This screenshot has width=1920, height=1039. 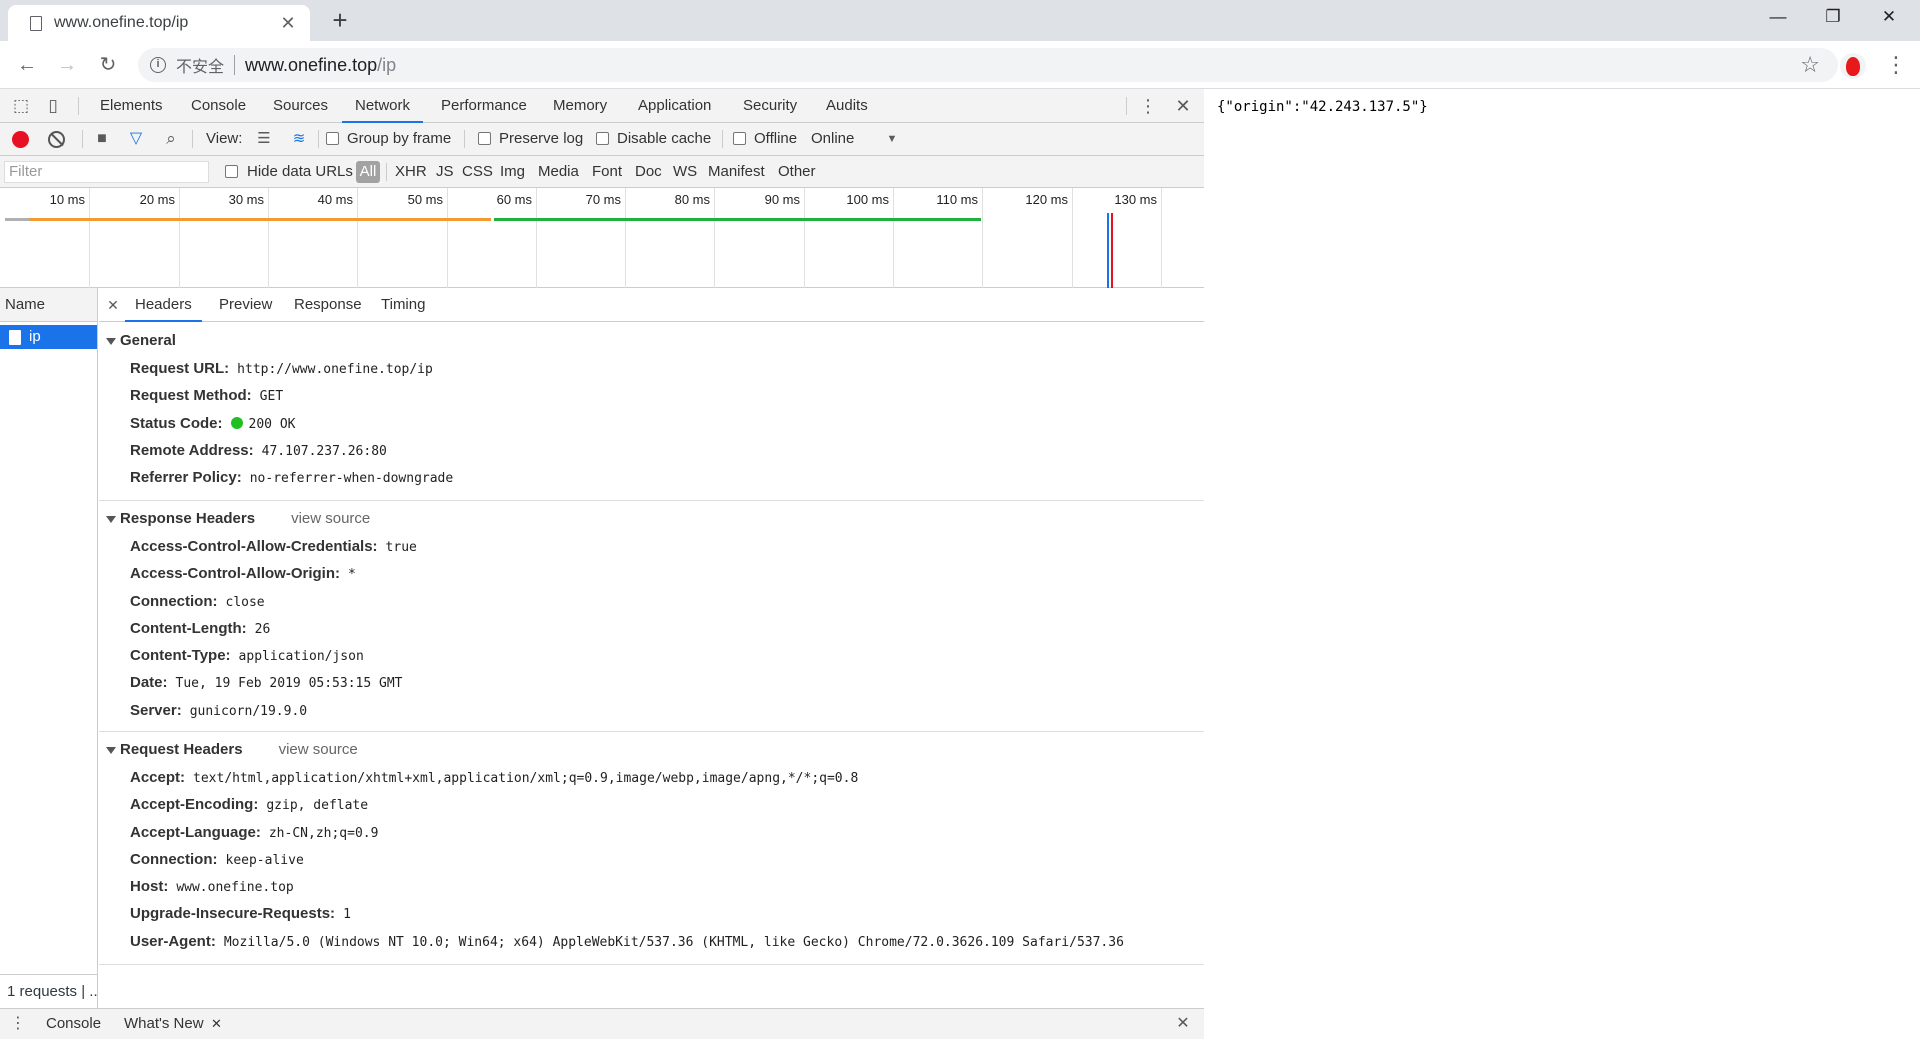 What do you see at coordinates (236, 422) in the screenshot?
I see `status-ok-dot-icon` at bounding box center [236, 422].